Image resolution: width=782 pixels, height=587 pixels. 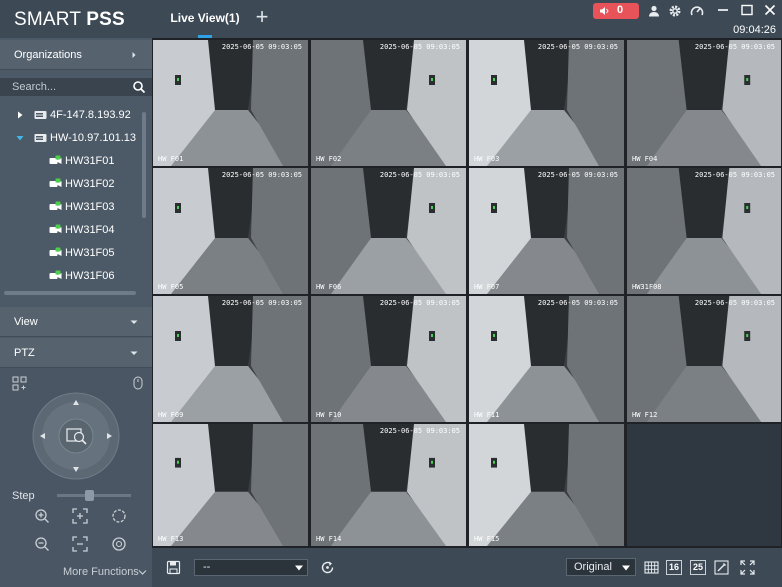 I want to click on search-icon, so click(x=139, y=87).